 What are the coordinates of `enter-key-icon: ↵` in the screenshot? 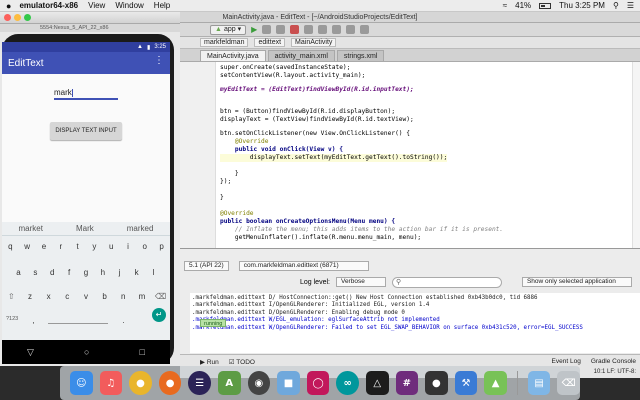 It's located at (159, 315).